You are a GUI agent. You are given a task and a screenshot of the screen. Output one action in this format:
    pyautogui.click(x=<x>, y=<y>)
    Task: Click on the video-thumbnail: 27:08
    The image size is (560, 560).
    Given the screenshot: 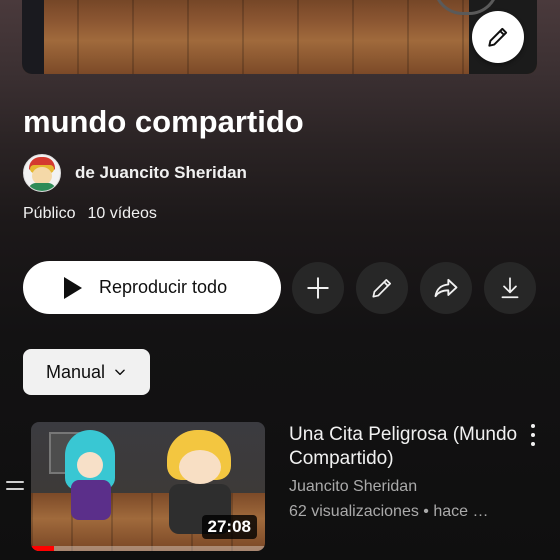 What is the action you would take?
    pyautogui.click(x=148, y=486)
    